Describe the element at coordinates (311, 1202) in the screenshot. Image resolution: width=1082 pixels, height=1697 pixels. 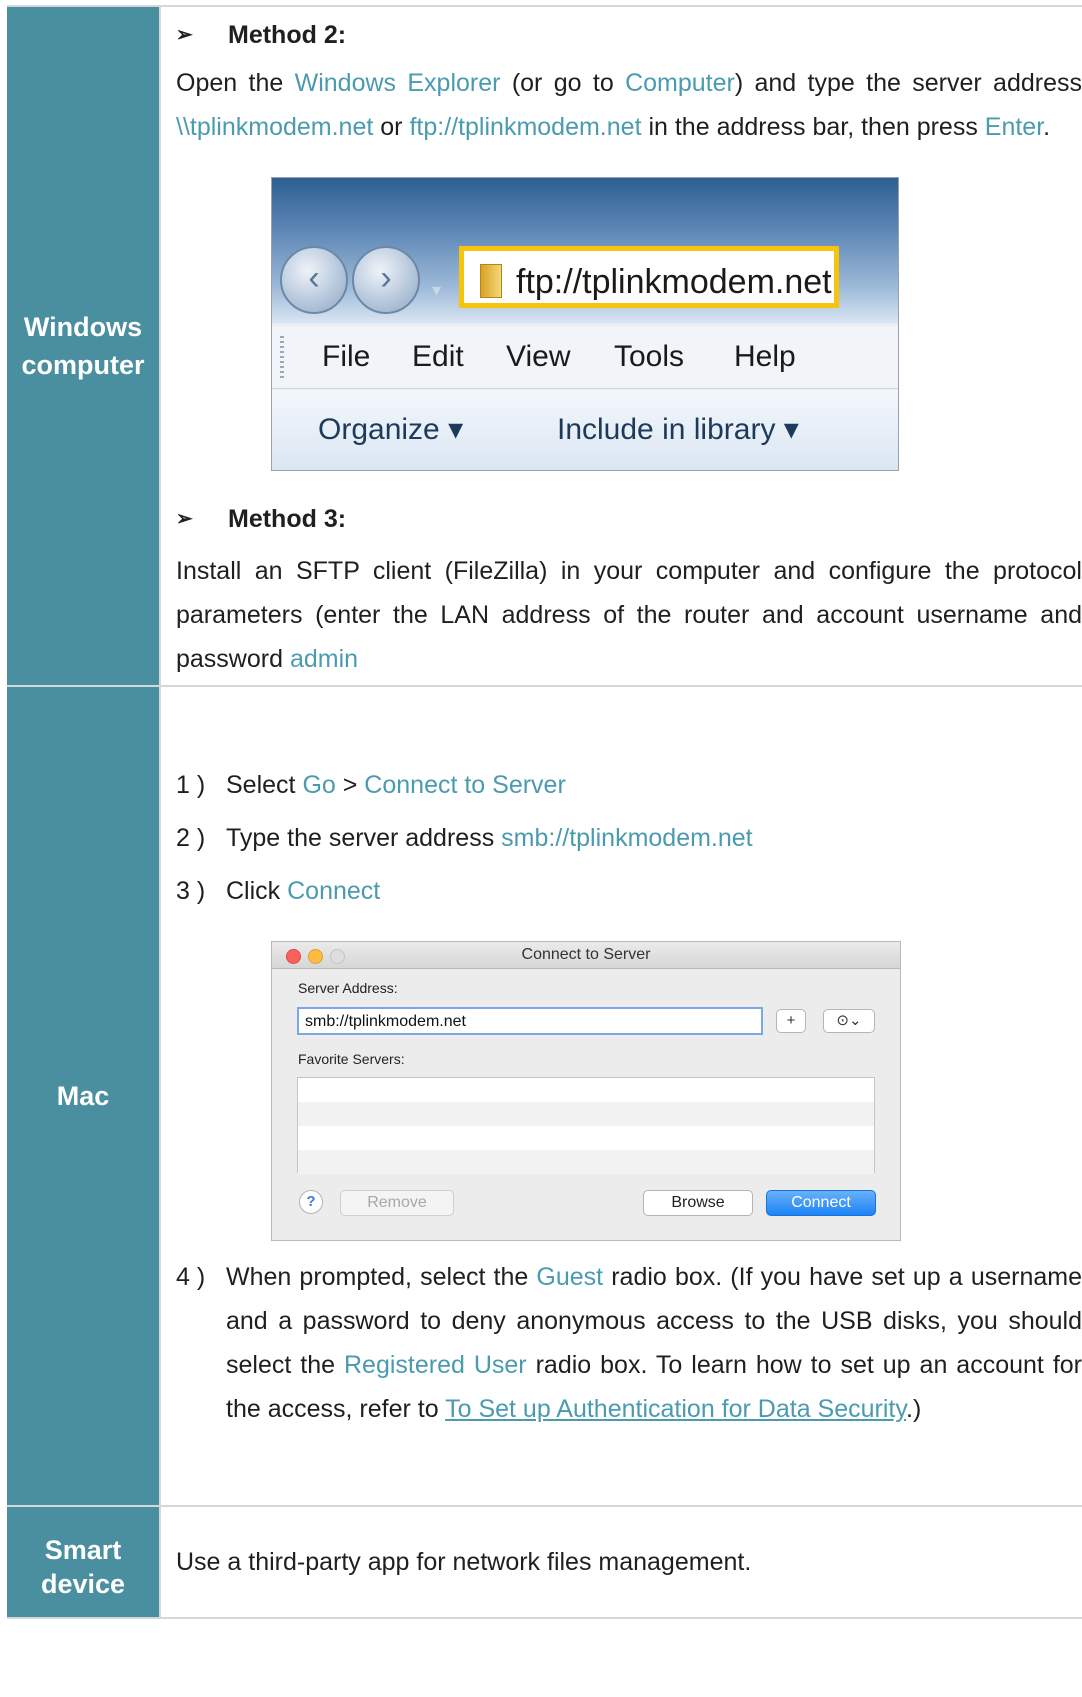
I see `help-icon: ?` at that location.